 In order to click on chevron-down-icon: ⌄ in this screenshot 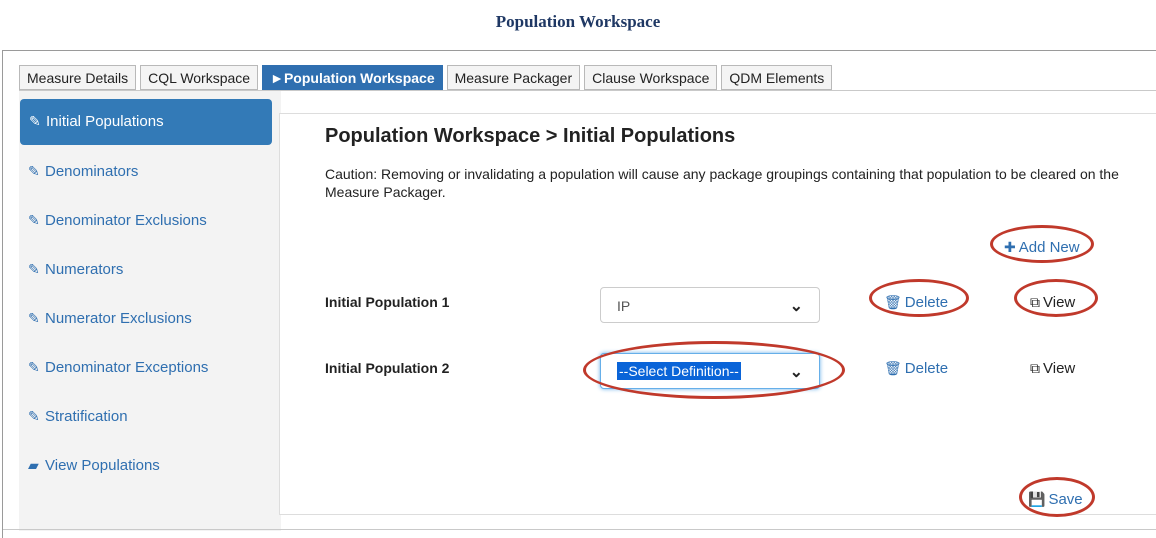, I will do `click(796, 306)`.